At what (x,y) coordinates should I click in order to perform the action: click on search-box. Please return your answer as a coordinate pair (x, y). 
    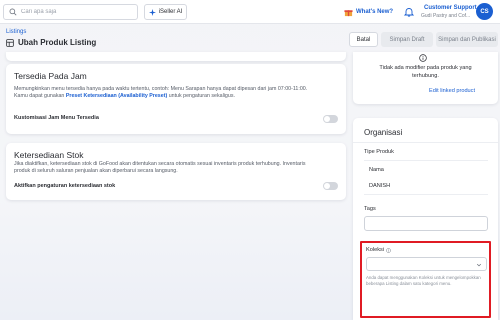
    Looking at the image, I should click on (70, 12).